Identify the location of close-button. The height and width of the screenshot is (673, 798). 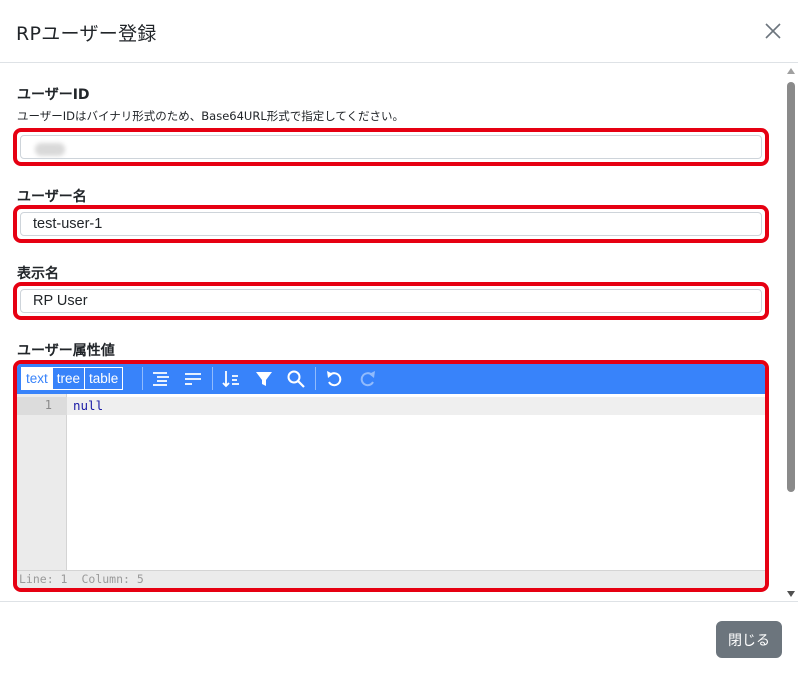
(773, 31).